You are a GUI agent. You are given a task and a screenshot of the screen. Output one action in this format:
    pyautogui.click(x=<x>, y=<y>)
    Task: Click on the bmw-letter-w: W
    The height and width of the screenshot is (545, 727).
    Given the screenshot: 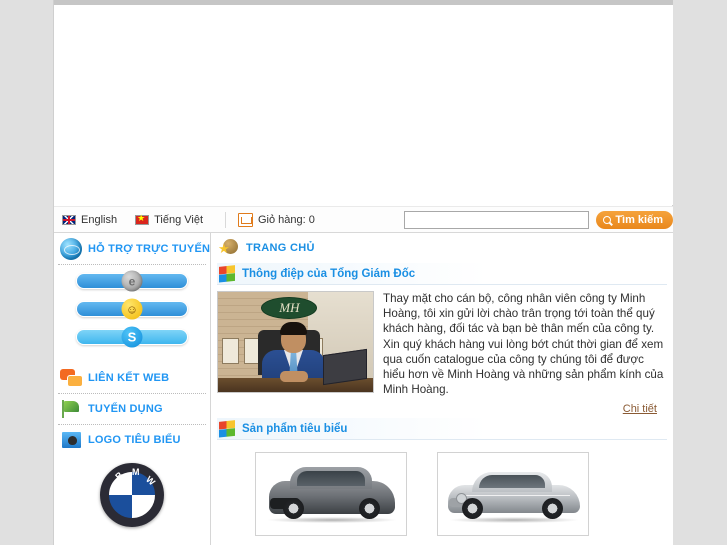 What is the action you would take?
    pyautogui.click(x=151, y=481)
    